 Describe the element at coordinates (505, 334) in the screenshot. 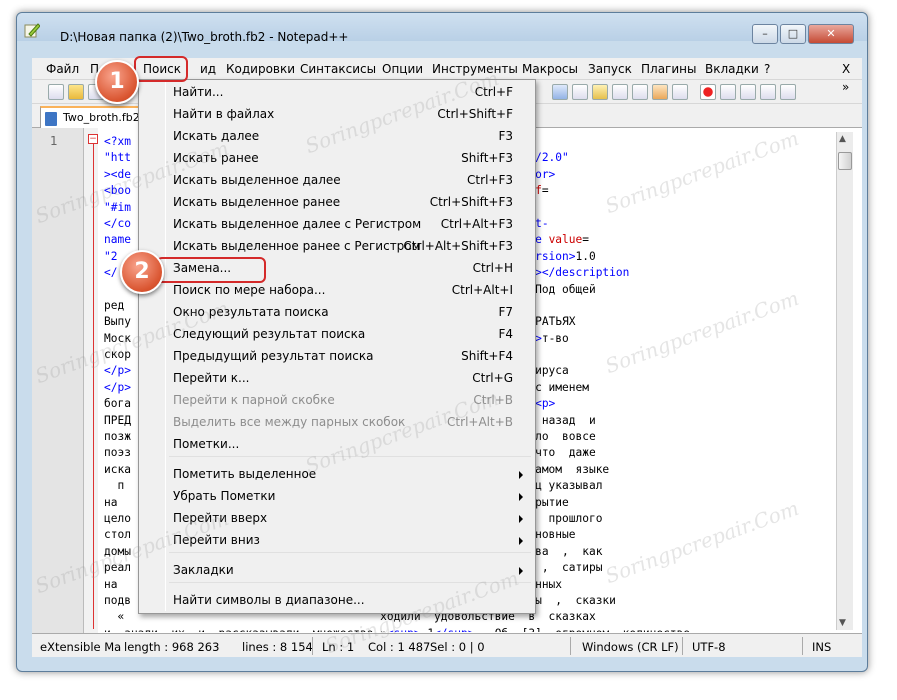

I see `menu-item-shortcut: F4` at that location.